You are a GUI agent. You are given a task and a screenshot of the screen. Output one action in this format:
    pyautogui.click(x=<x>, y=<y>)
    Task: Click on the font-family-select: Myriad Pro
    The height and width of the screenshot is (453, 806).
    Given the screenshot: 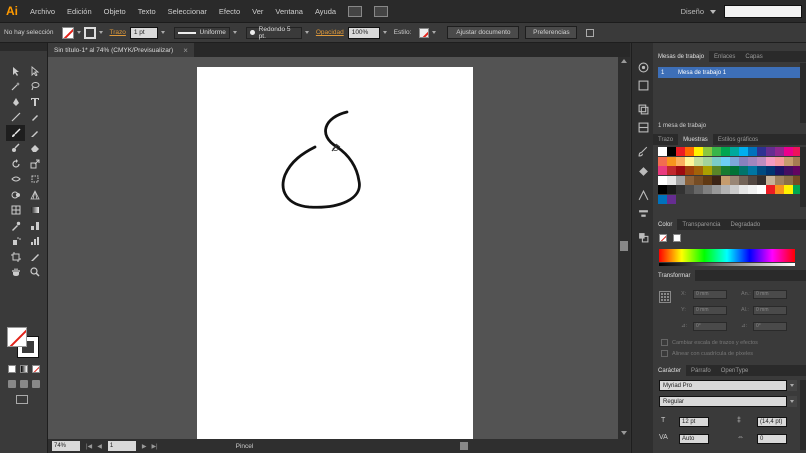 What is the action you would take?
    pyautogui.click(x=723, y=385)
    